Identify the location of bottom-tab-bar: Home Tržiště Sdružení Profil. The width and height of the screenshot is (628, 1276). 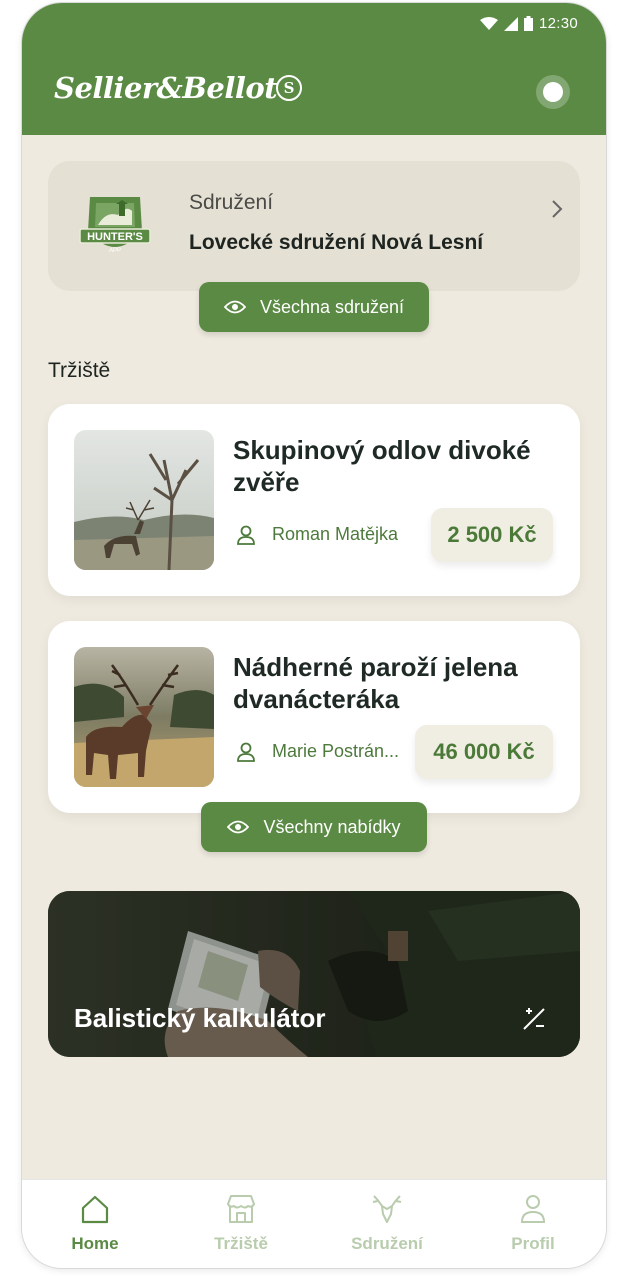
(314, 1223).